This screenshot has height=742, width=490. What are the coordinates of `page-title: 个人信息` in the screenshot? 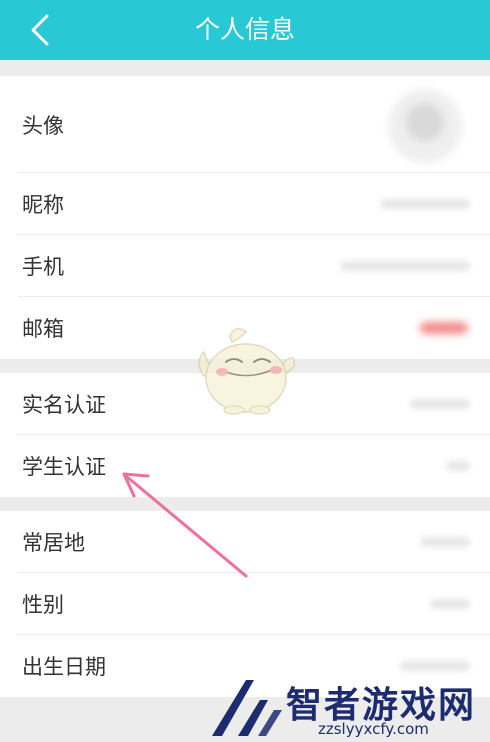 It's located at (244, 29).